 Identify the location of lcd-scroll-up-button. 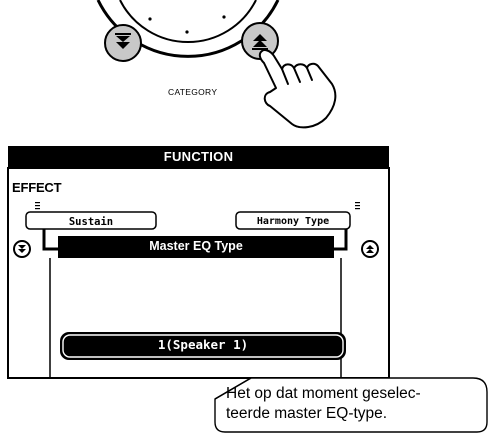
(370, 249).